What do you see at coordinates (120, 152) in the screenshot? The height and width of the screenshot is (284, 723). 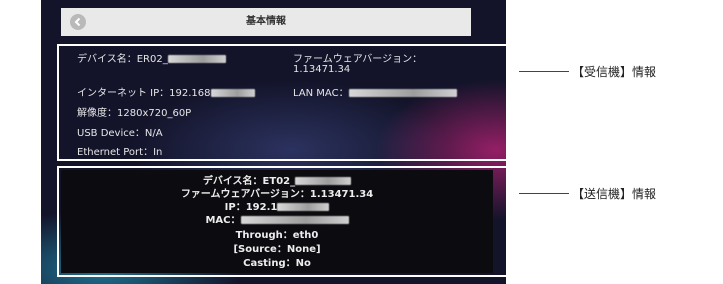 I see `receiver-ethernet-port: Ethernet Port：In` at bounding box center [120, 152].